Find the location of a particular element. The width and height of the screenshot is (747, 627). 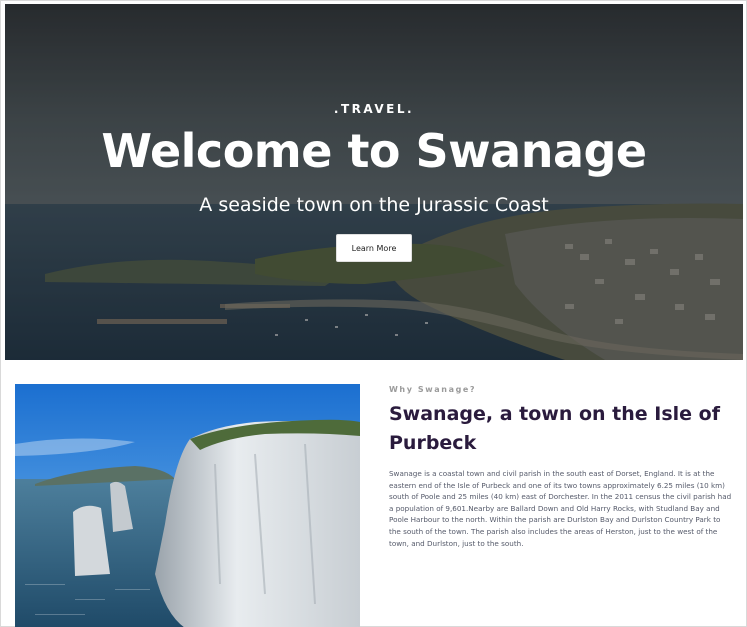

hero-title: Welcome to Swanage is located at coordinates (374, 151).